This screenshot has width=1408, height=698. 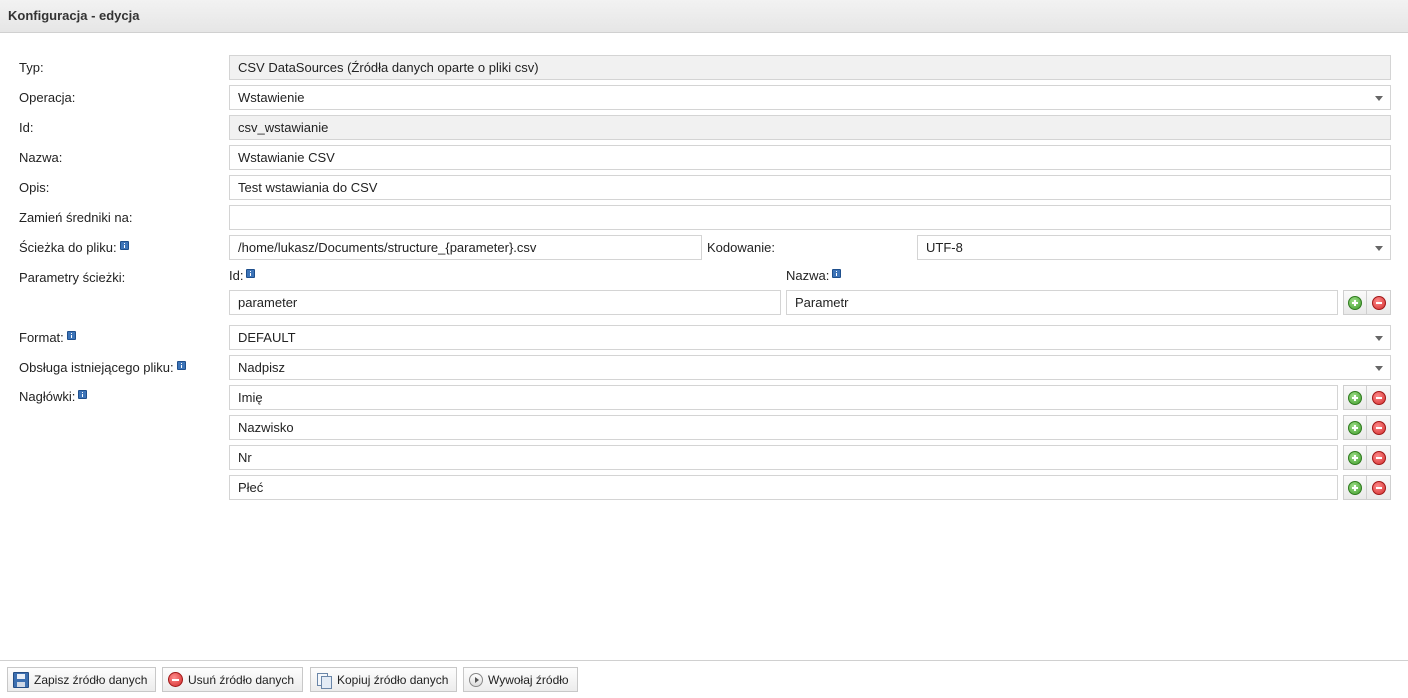 What do you see at coordinates (72, 277) in the screenshot?
I see `parametry-label: Parametry ścieżki:` at bounding box center [72, 277].